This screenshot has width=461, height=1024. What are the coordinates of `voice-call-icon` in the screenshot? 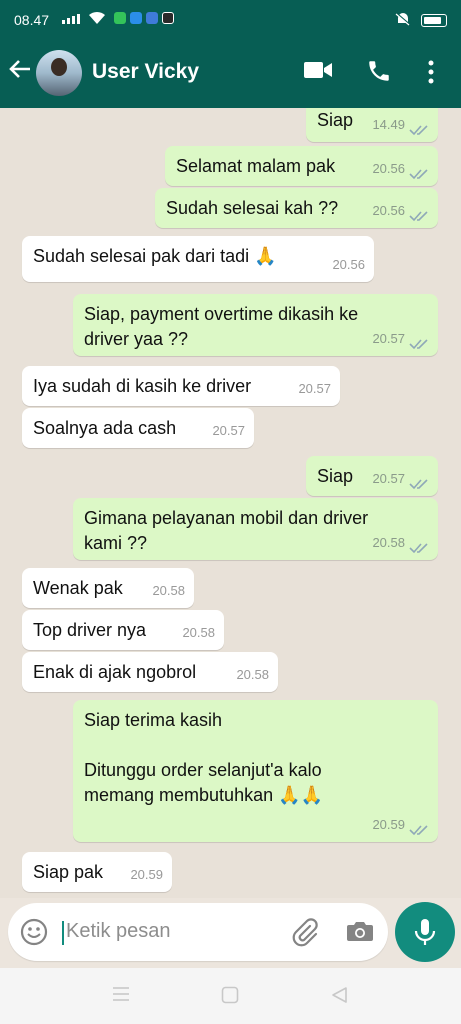 It's located at (379, 73).